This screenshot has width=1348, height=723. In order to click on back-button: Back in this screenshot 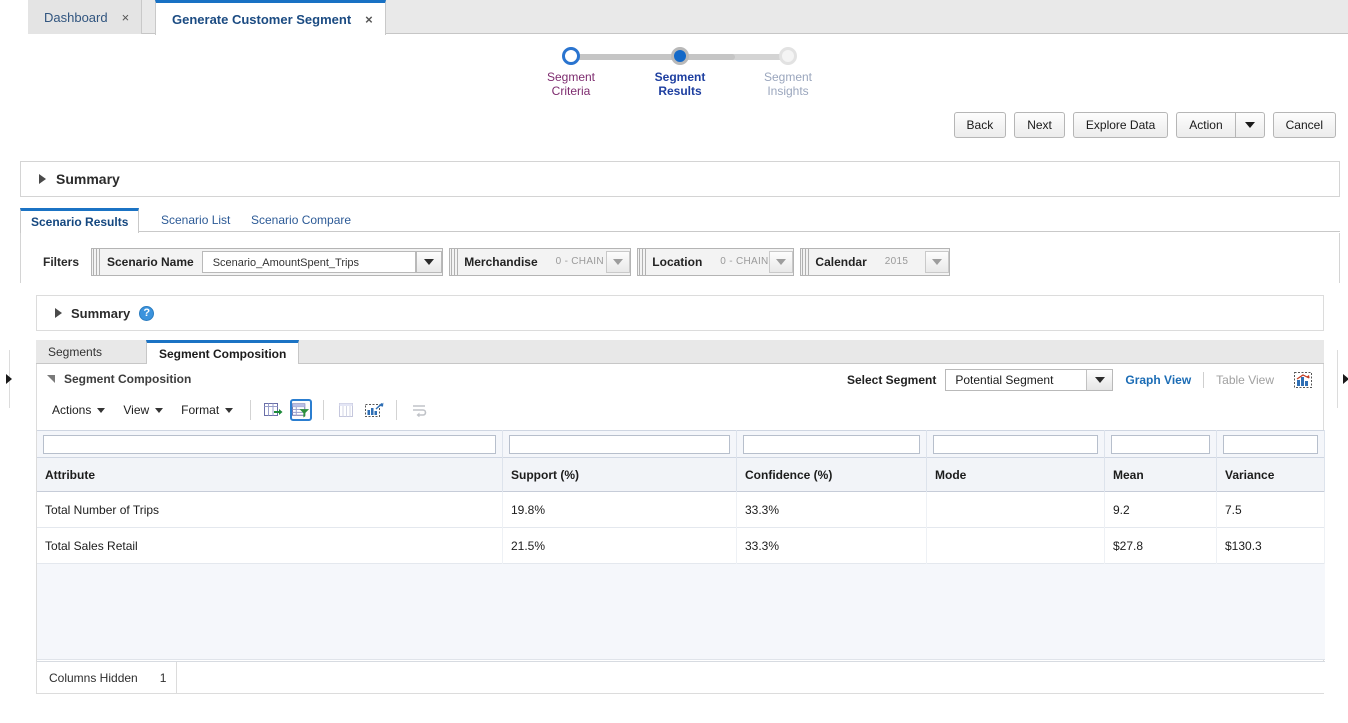, I will do `click(980, 125)`.